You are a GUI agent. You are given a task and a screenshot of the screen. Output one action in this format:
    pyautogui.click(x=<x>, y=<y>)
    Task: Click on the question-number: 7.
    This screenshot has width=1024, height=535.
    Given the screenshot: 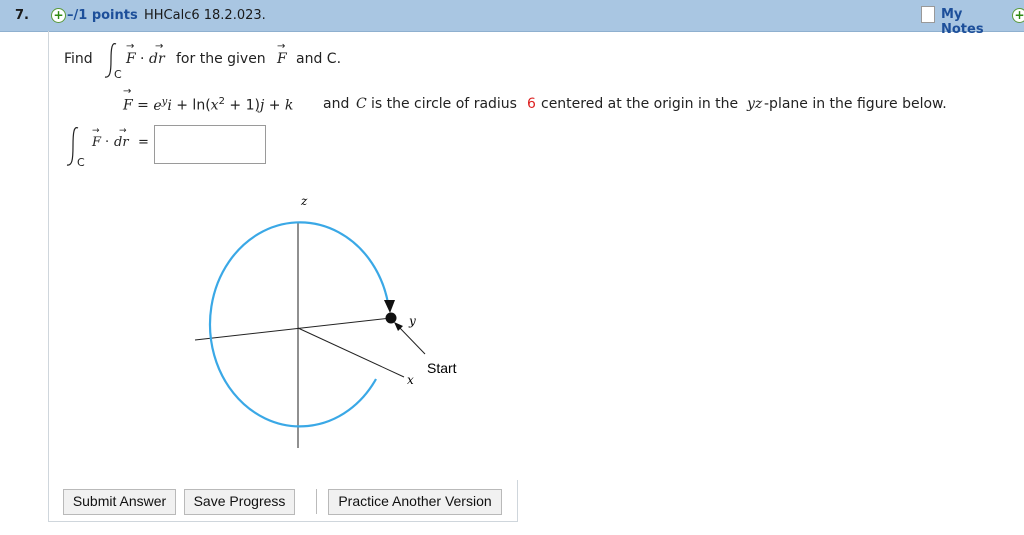 What is the action you would take?
    pyautogui.click(x=22, y=15)
    